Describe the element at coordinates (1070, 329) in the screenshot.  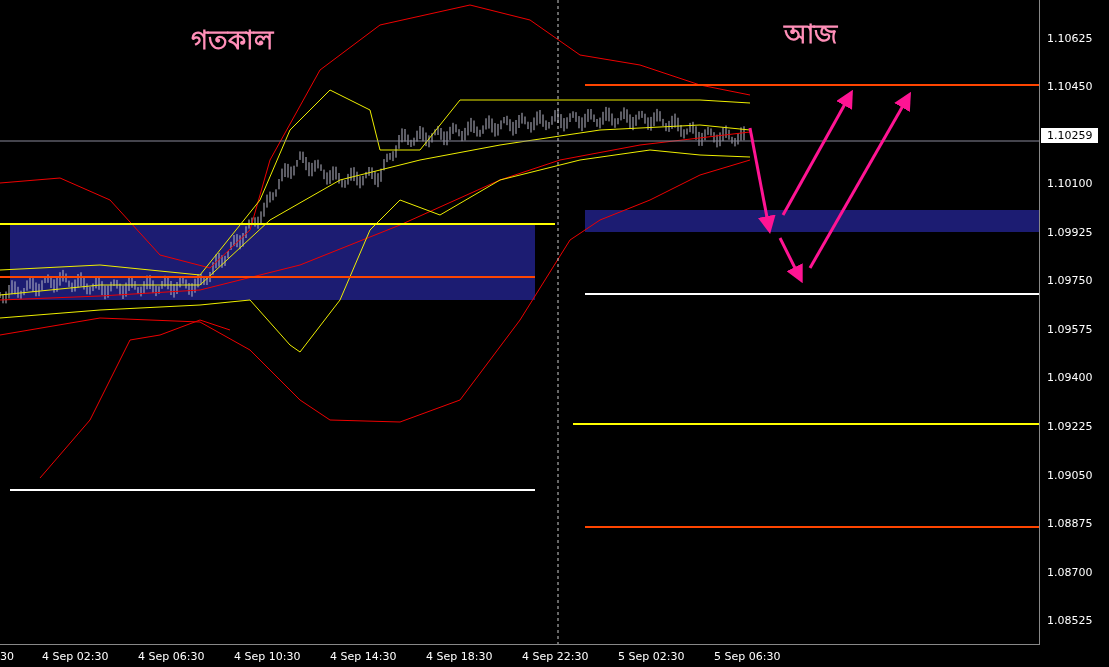
I see `price-label: 1.09575` at that location.